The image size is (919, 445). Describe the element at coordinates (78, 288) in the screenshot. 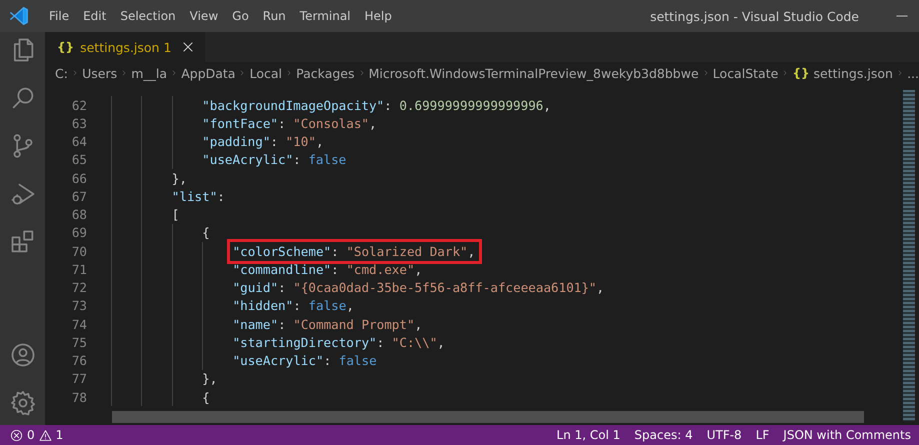

I see `line-number: 72` at that location.